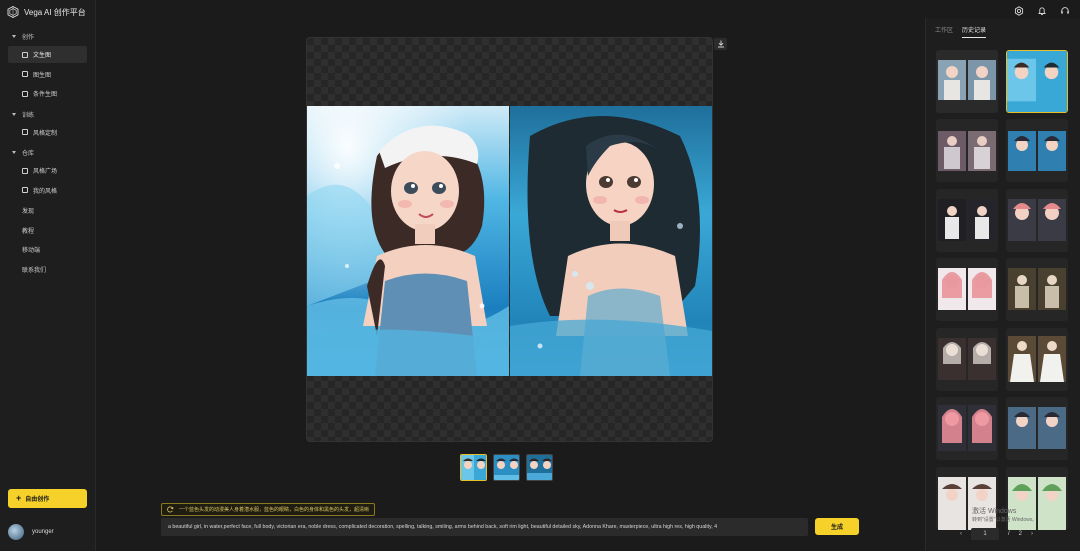  Describe the element at coordinates (961, 31) in the screenshot. I see `panel-tabs: 工作区 历史记录` at that location.